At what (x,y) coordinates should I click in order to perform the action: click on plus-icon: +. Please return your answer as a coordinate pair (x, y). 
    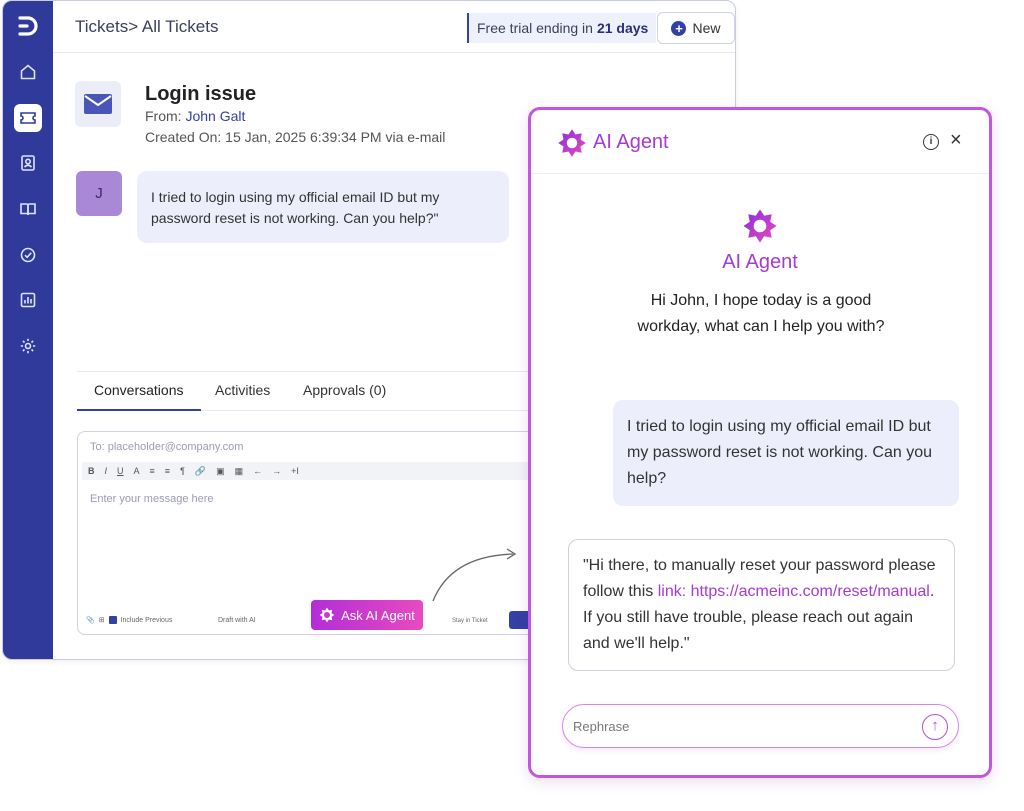
    Looking at the image, I should click on (679, 28).